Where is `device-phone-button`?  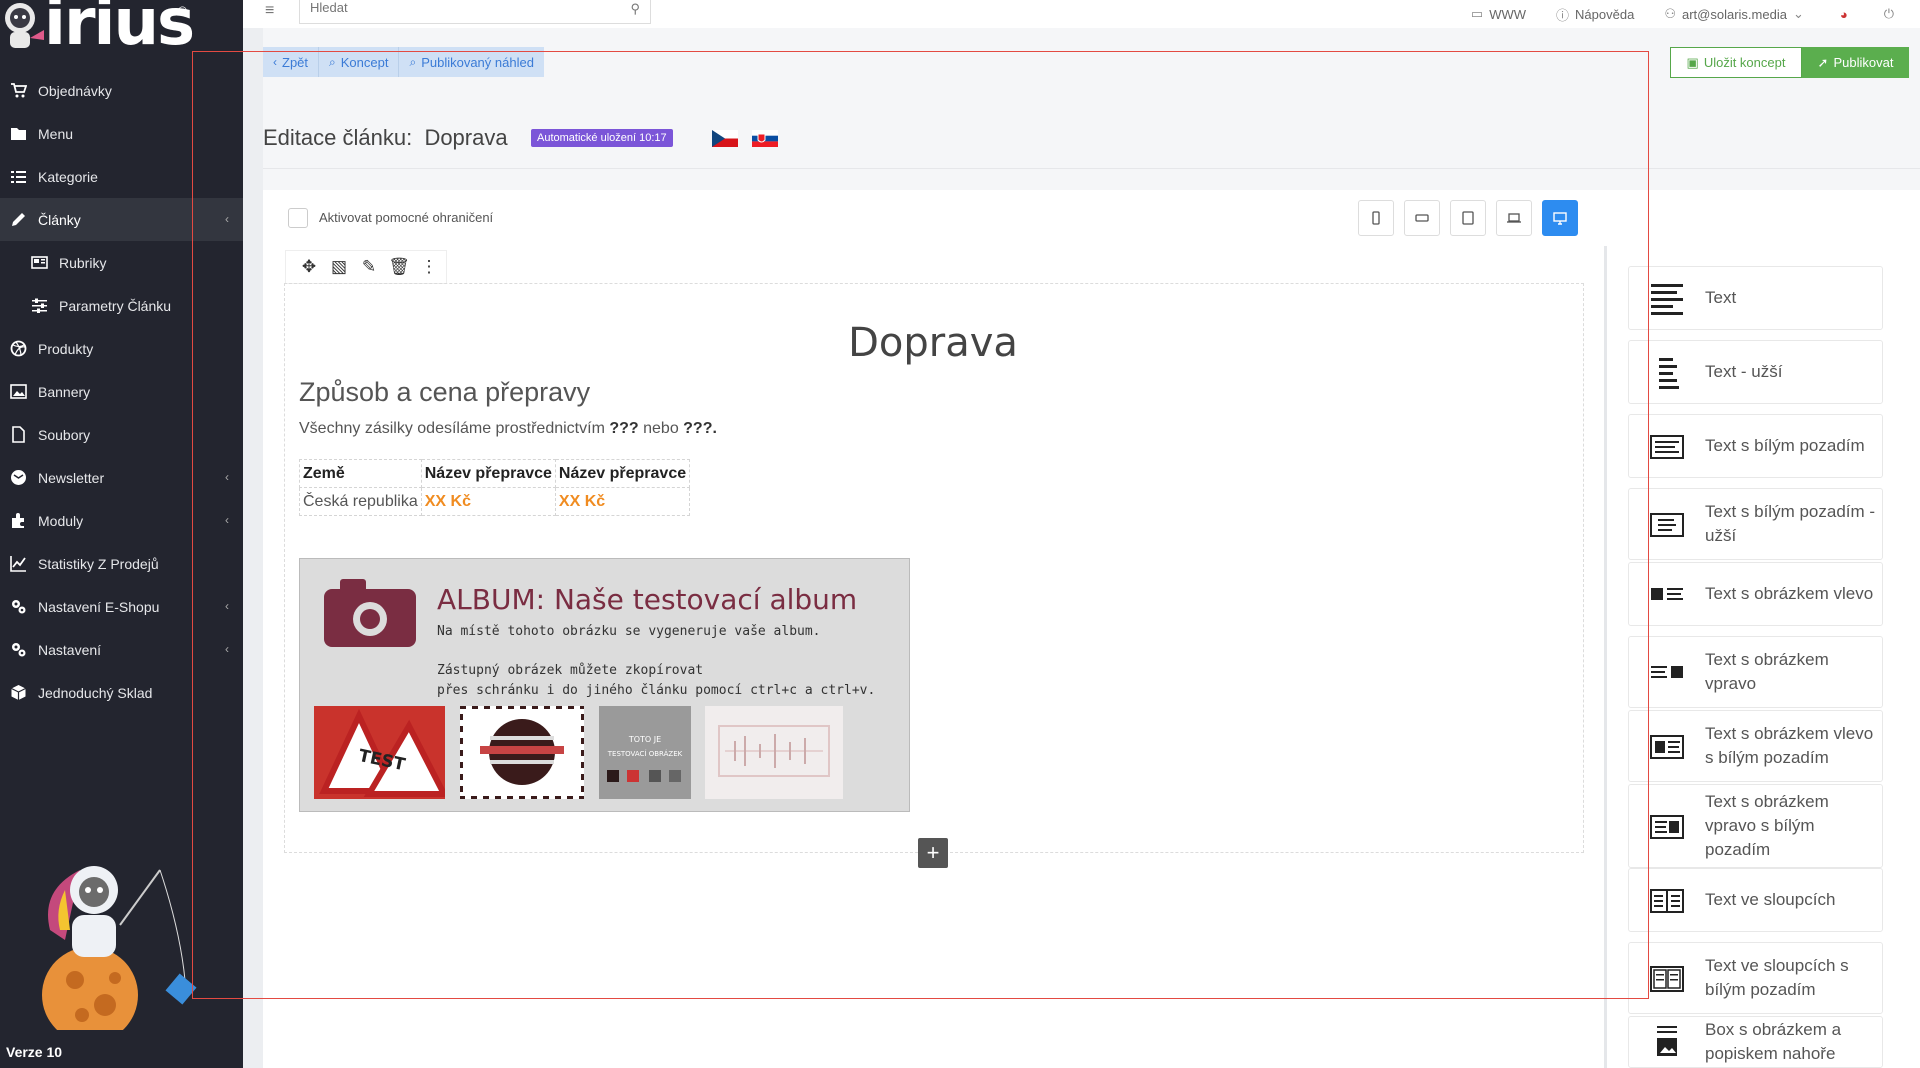
device-phone-button is located at coordinates (1376, 218).